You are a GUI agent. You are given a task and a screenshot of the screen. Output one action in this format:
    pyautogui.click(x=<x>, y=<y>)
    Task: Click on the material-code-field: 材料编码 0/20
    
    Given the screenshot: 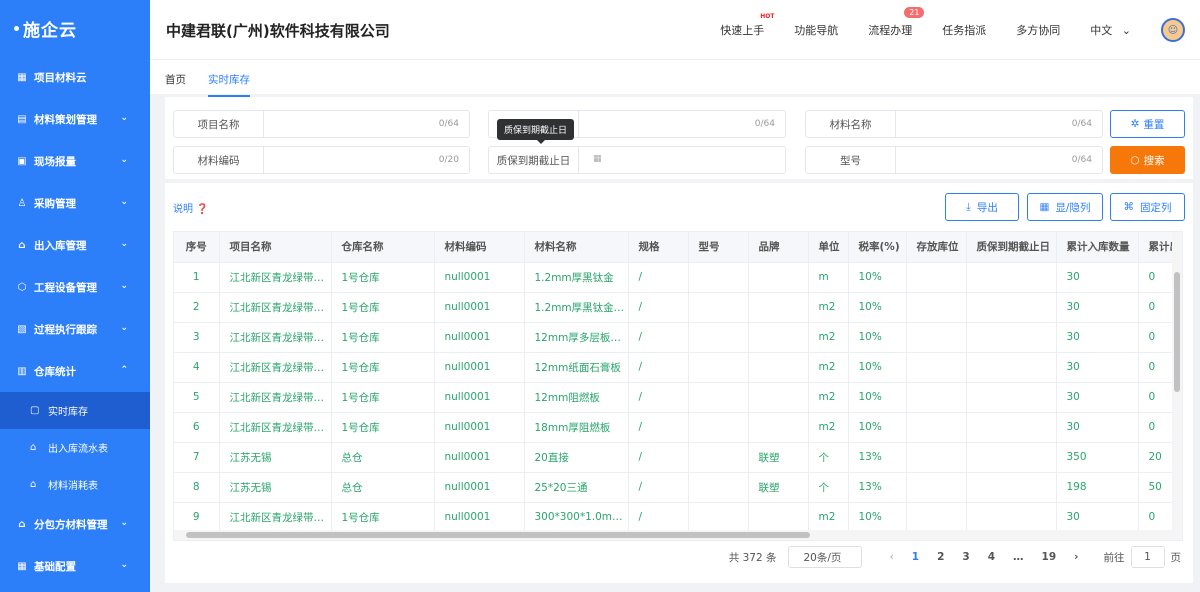 What is the action you would take?
    pyautogui.click(x=321, y=160)
    